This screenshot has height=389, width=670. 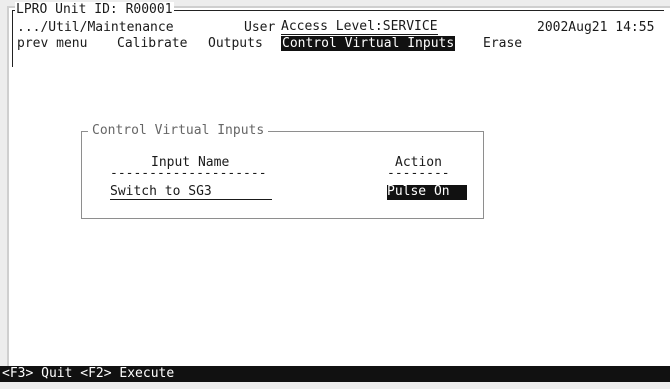 What do you see at coordinates (52, 43) in the screenshot?
I see `menu-prev-menu: prev menu` at bounding box center [52, 43].